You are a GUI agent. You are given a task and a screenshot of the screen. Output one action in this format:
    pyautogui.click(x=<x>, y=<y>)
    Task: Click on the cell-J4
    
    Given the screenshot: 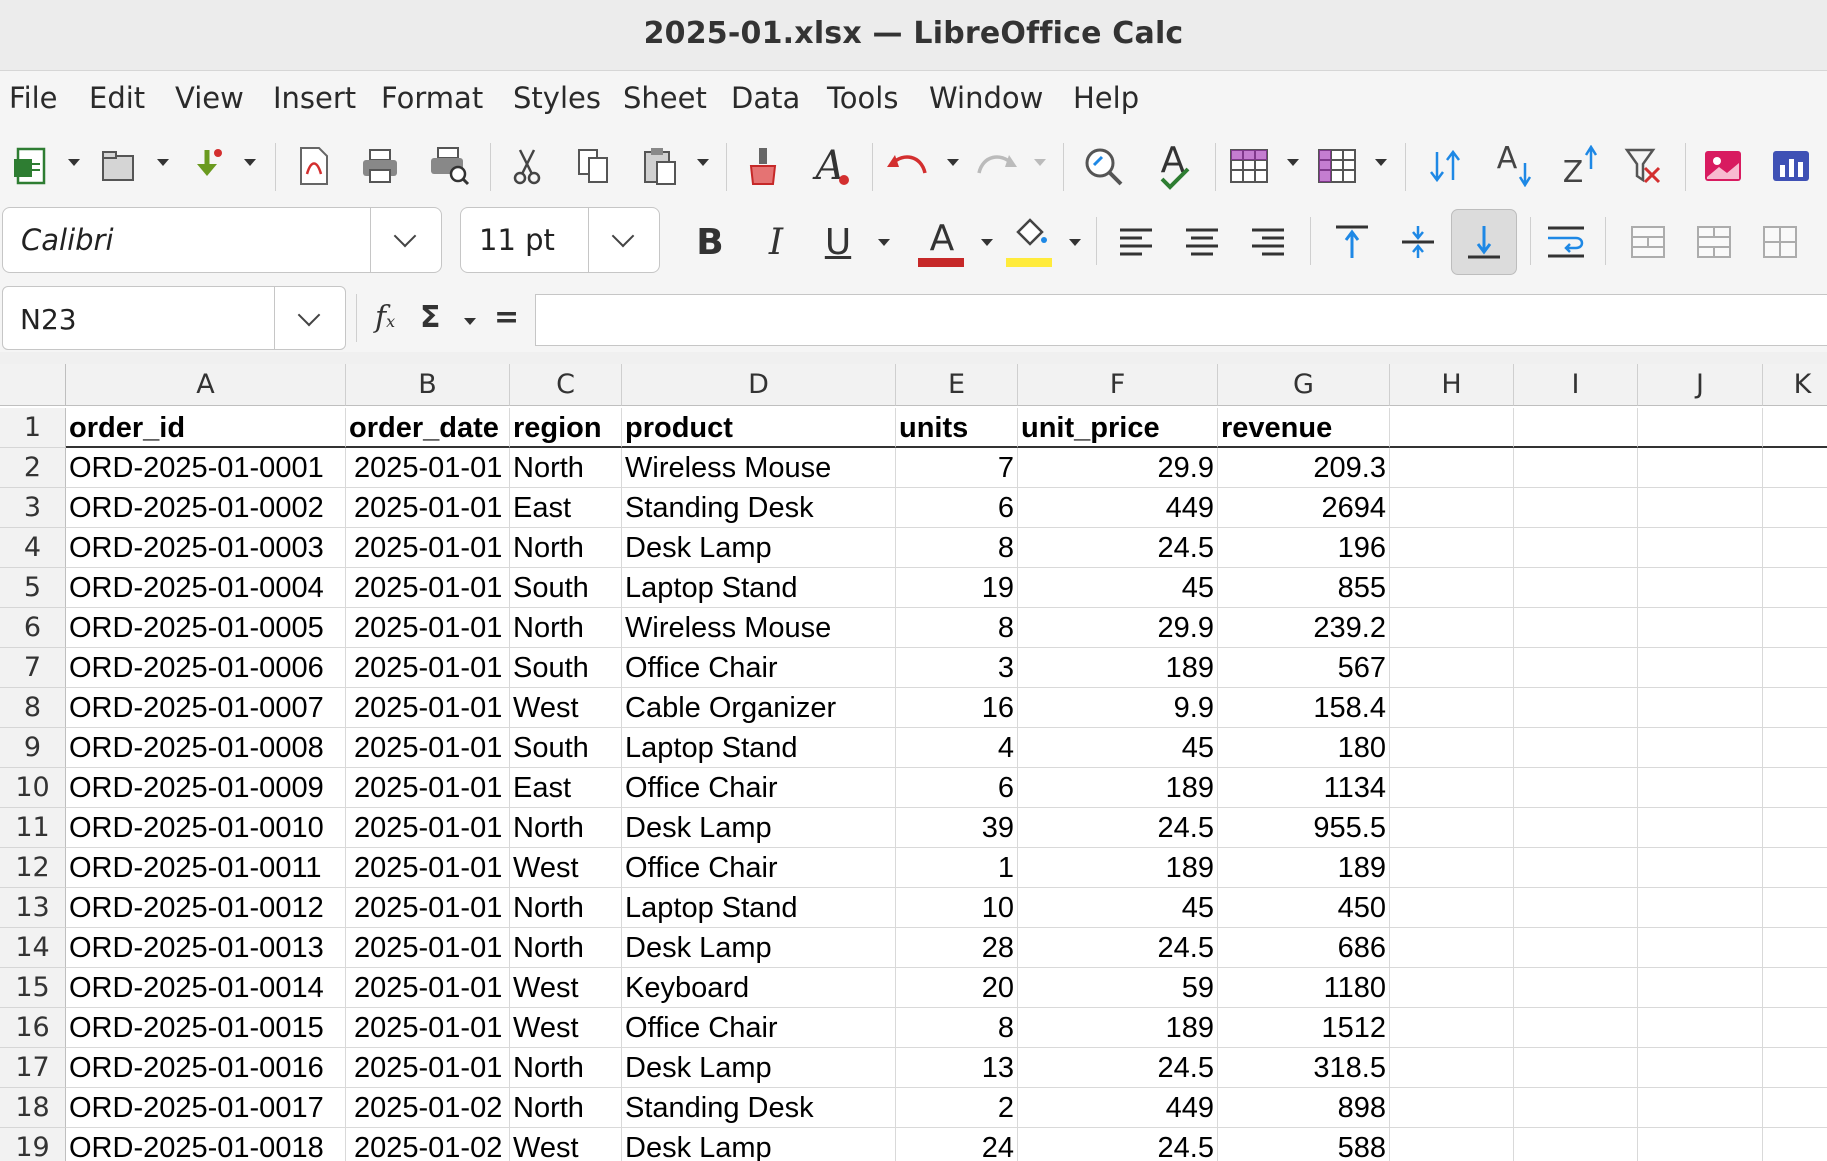 What is the action you would take?
    pyautogui.click(x=1700, y=548)
    